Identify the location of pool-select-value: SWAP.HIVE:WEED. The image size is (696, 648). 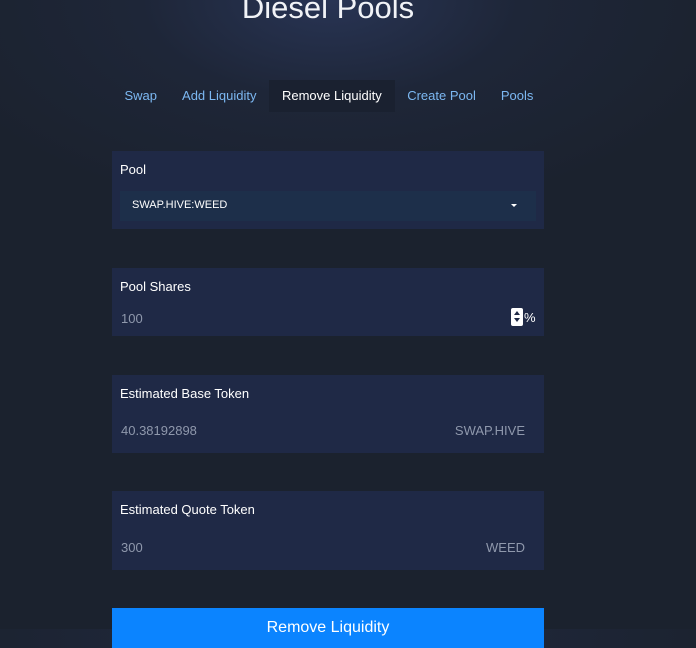
(180, 205).